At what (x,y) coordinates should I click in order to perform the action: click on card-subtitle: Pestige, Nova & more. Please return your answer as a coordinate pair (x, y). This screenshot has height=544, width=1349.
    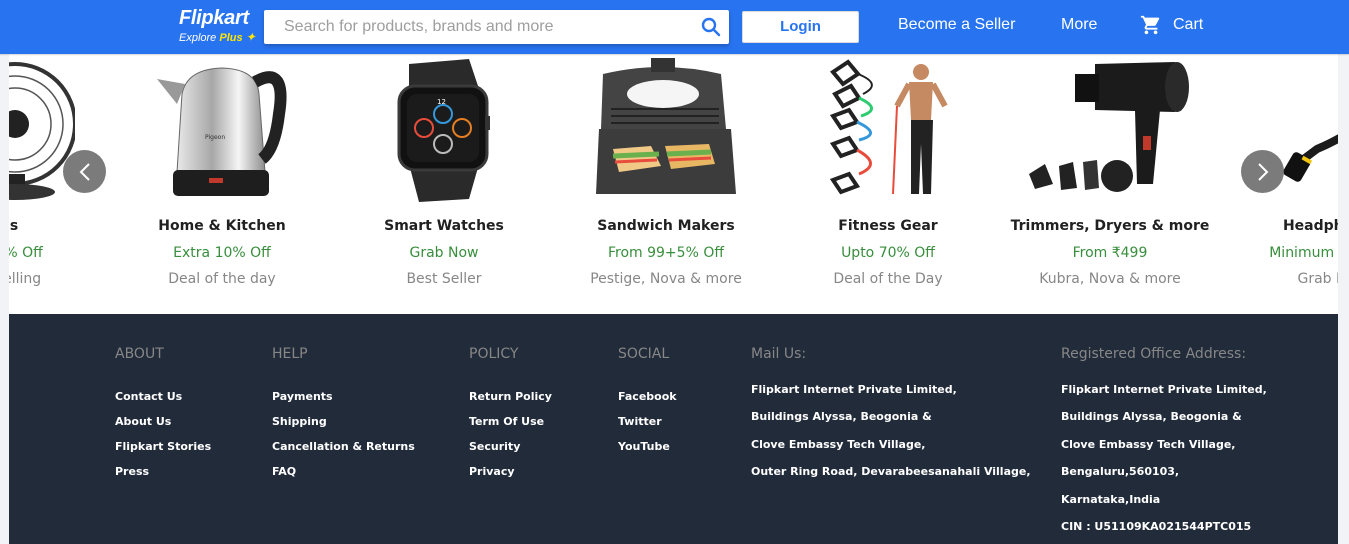
    Looking at the image, I should click on (666, 279).